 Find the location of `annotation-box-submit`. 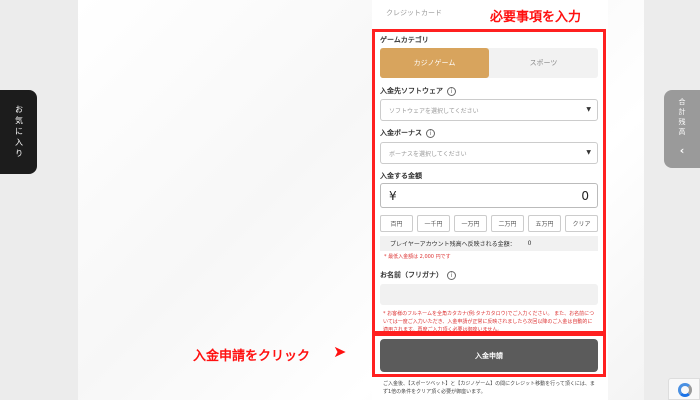

annotation-box-submit is located at coordinates (489, 355).